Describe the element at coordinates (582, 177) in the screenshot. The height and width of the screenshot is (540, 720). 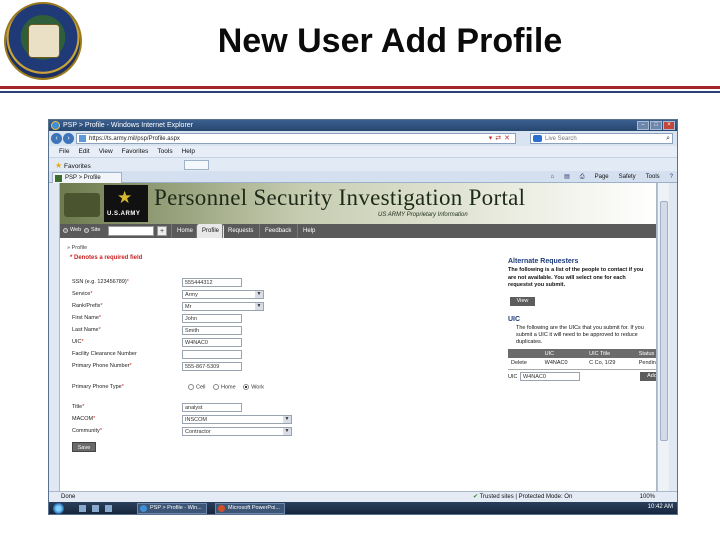
I see `print-icon: ⎙` at that location.